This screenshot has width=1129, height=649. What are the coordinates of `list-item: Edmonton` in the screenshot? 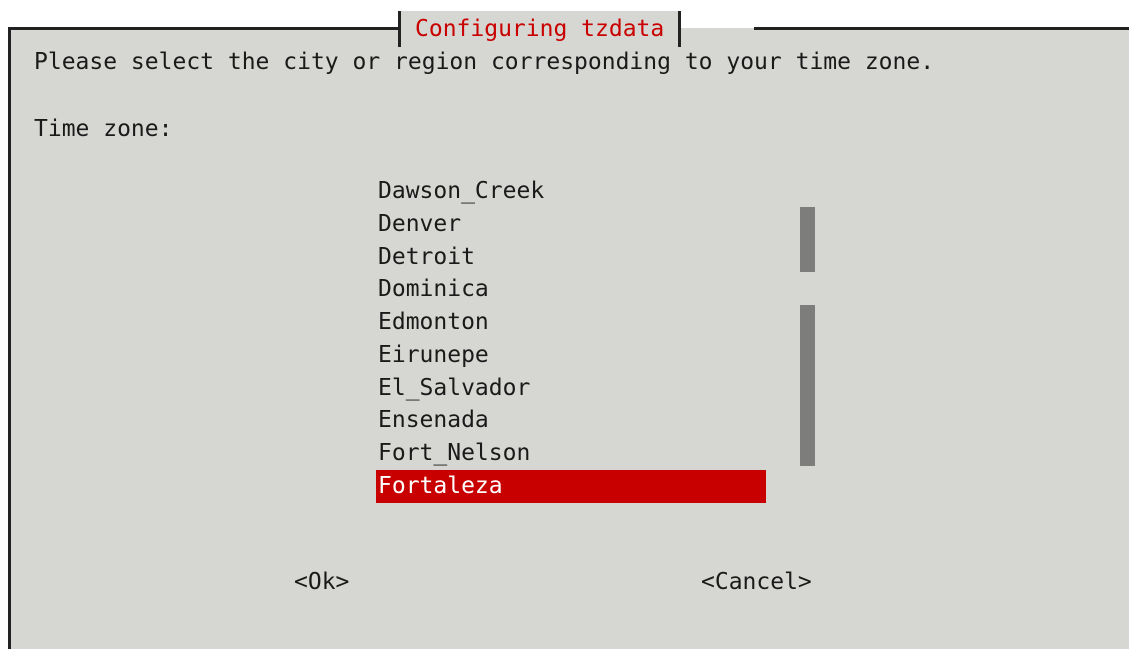 It's located at (571, 322).